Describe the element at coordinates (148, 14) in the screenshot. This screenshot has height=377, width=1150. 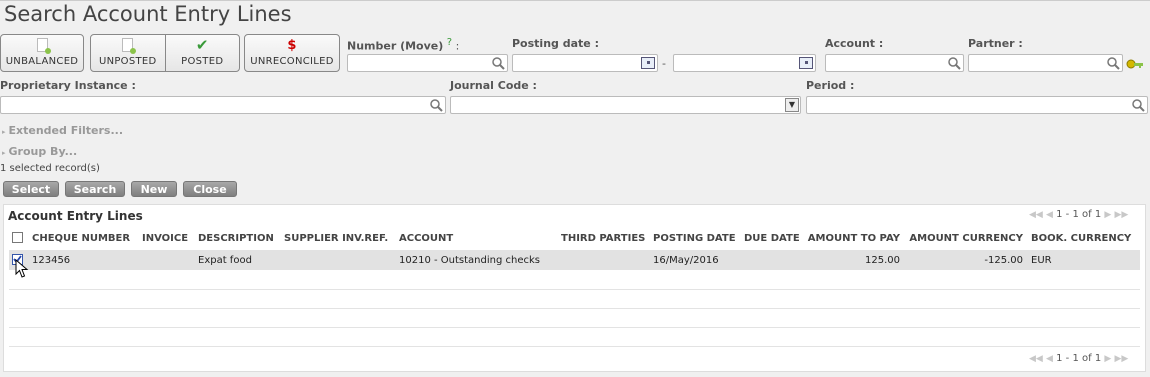
I see `page-title: Search Account Entry Lines` at that location.